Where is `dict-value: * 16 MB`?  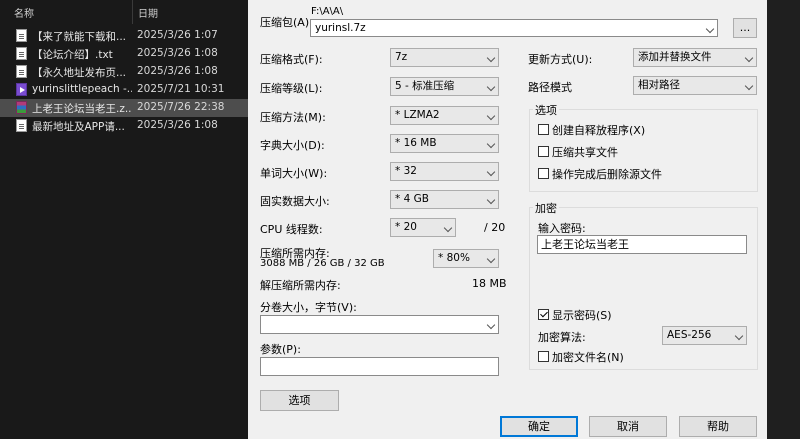 dict-value: * 16 MB is located at coordinates (416, 143).